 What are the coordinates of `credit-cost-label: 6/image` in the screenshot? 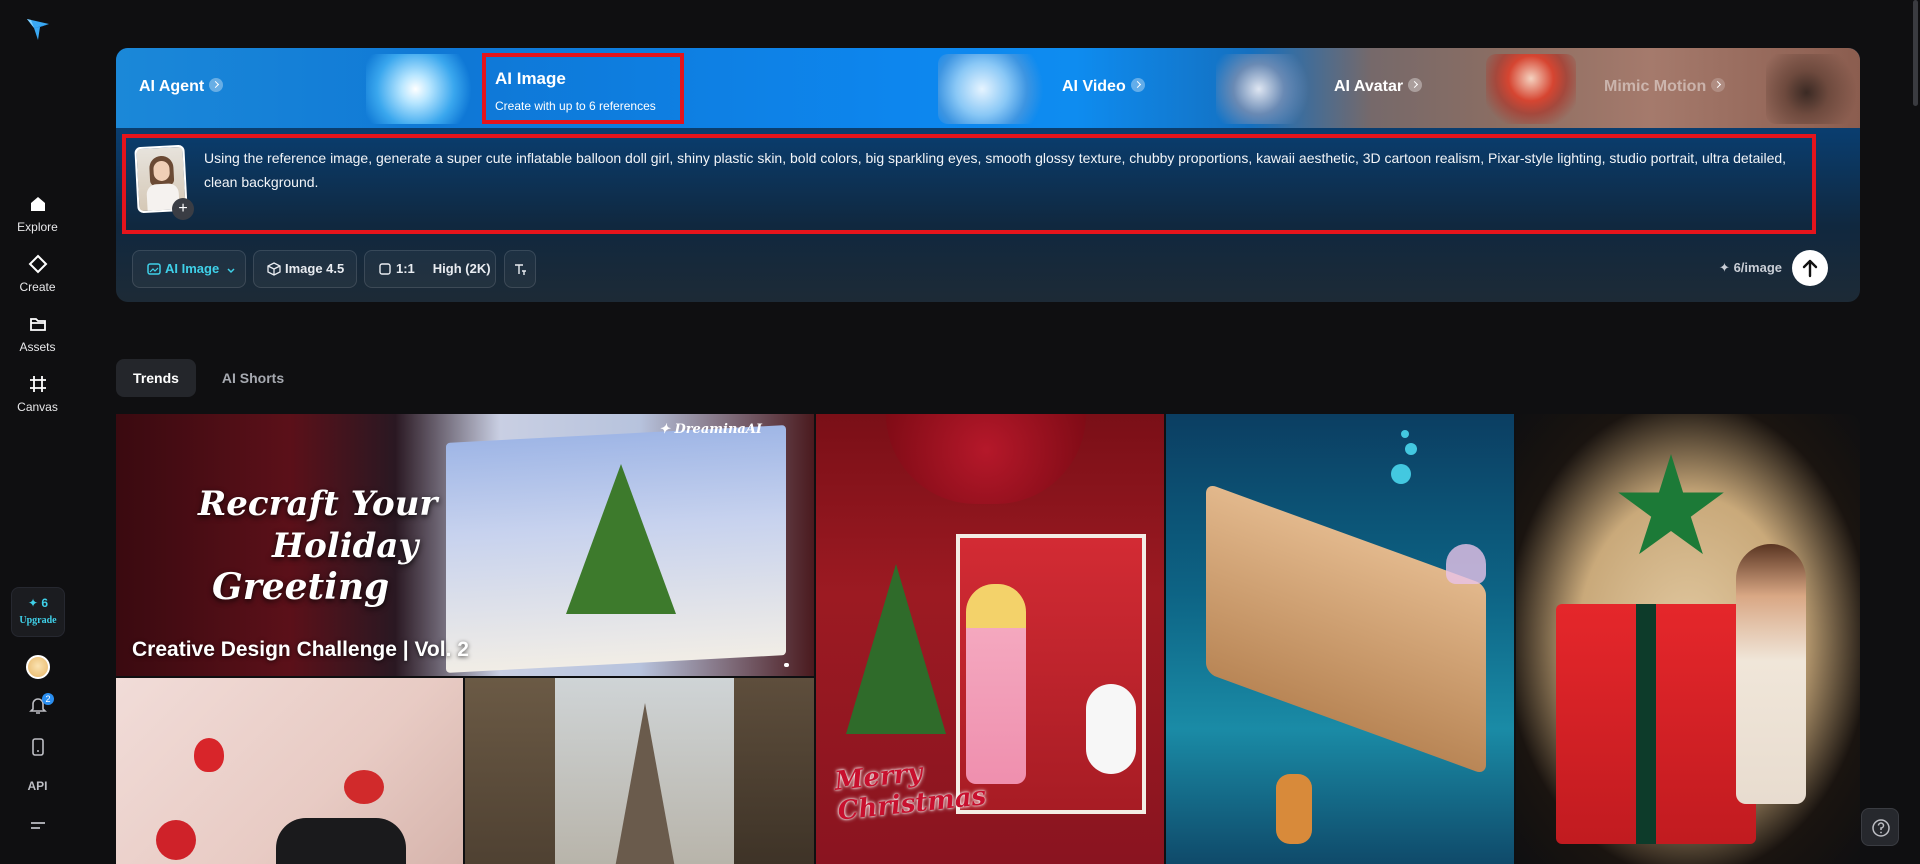 It's located at (1757, 267).